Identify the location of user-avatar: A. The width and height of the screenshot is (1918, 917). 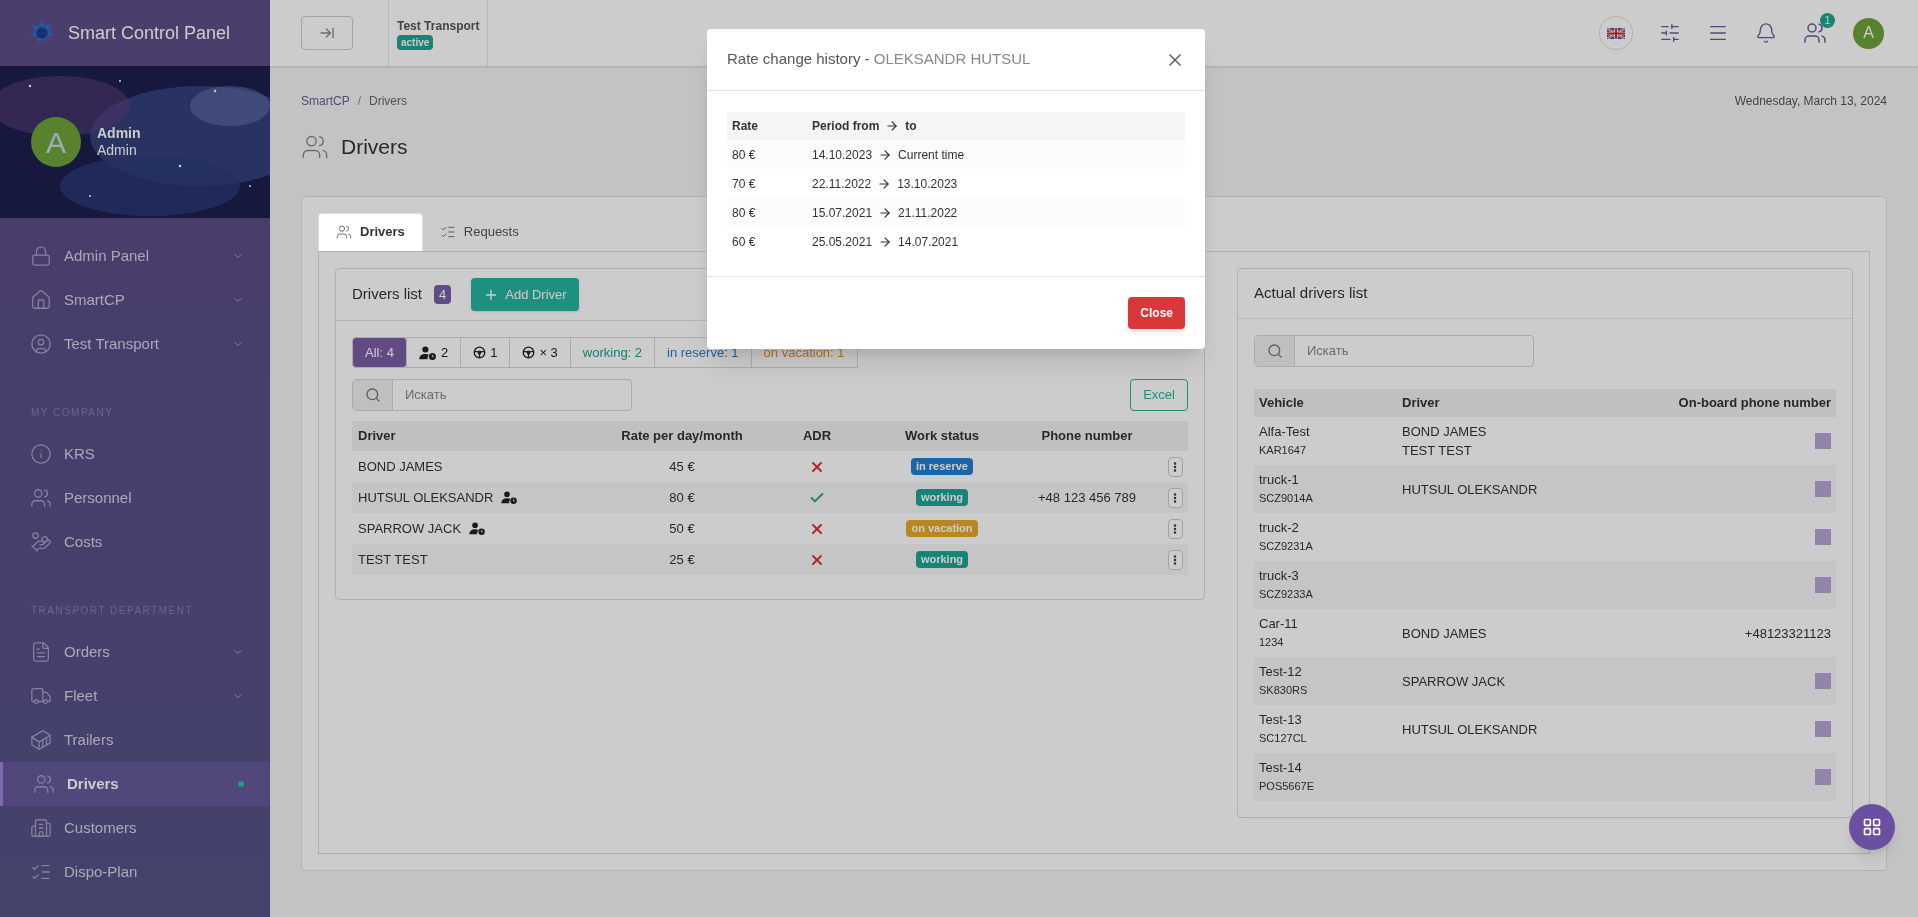
(1868, 33).